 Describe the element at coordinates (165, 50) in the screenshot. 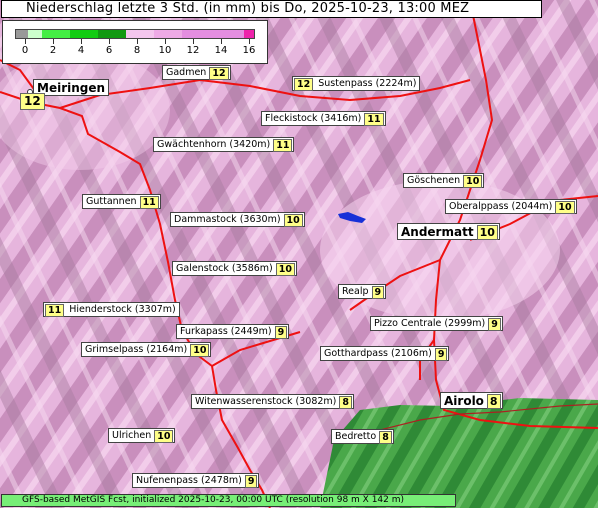

I see `legend-label: 10` at that location.